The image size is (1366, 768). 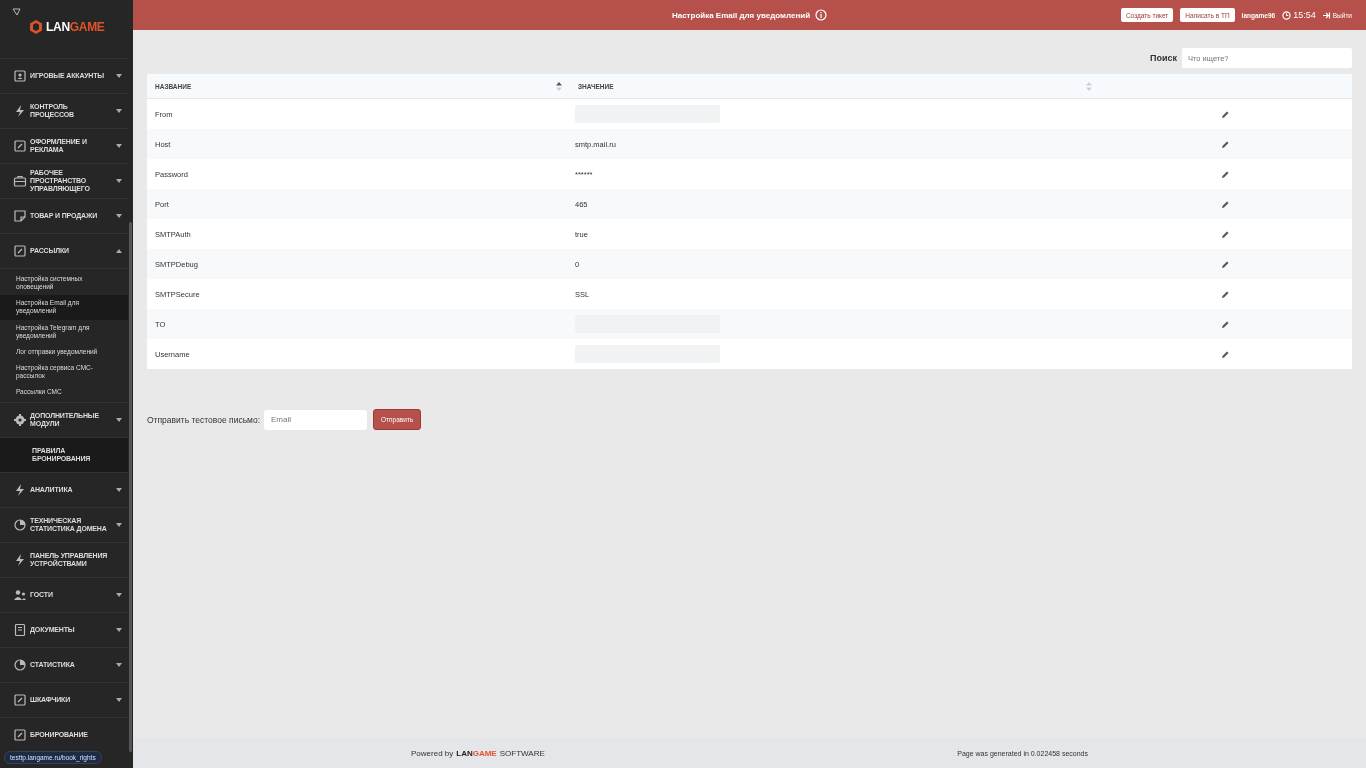 I want to click on powered-by-text: Powered by, so click(x=432, y=753).